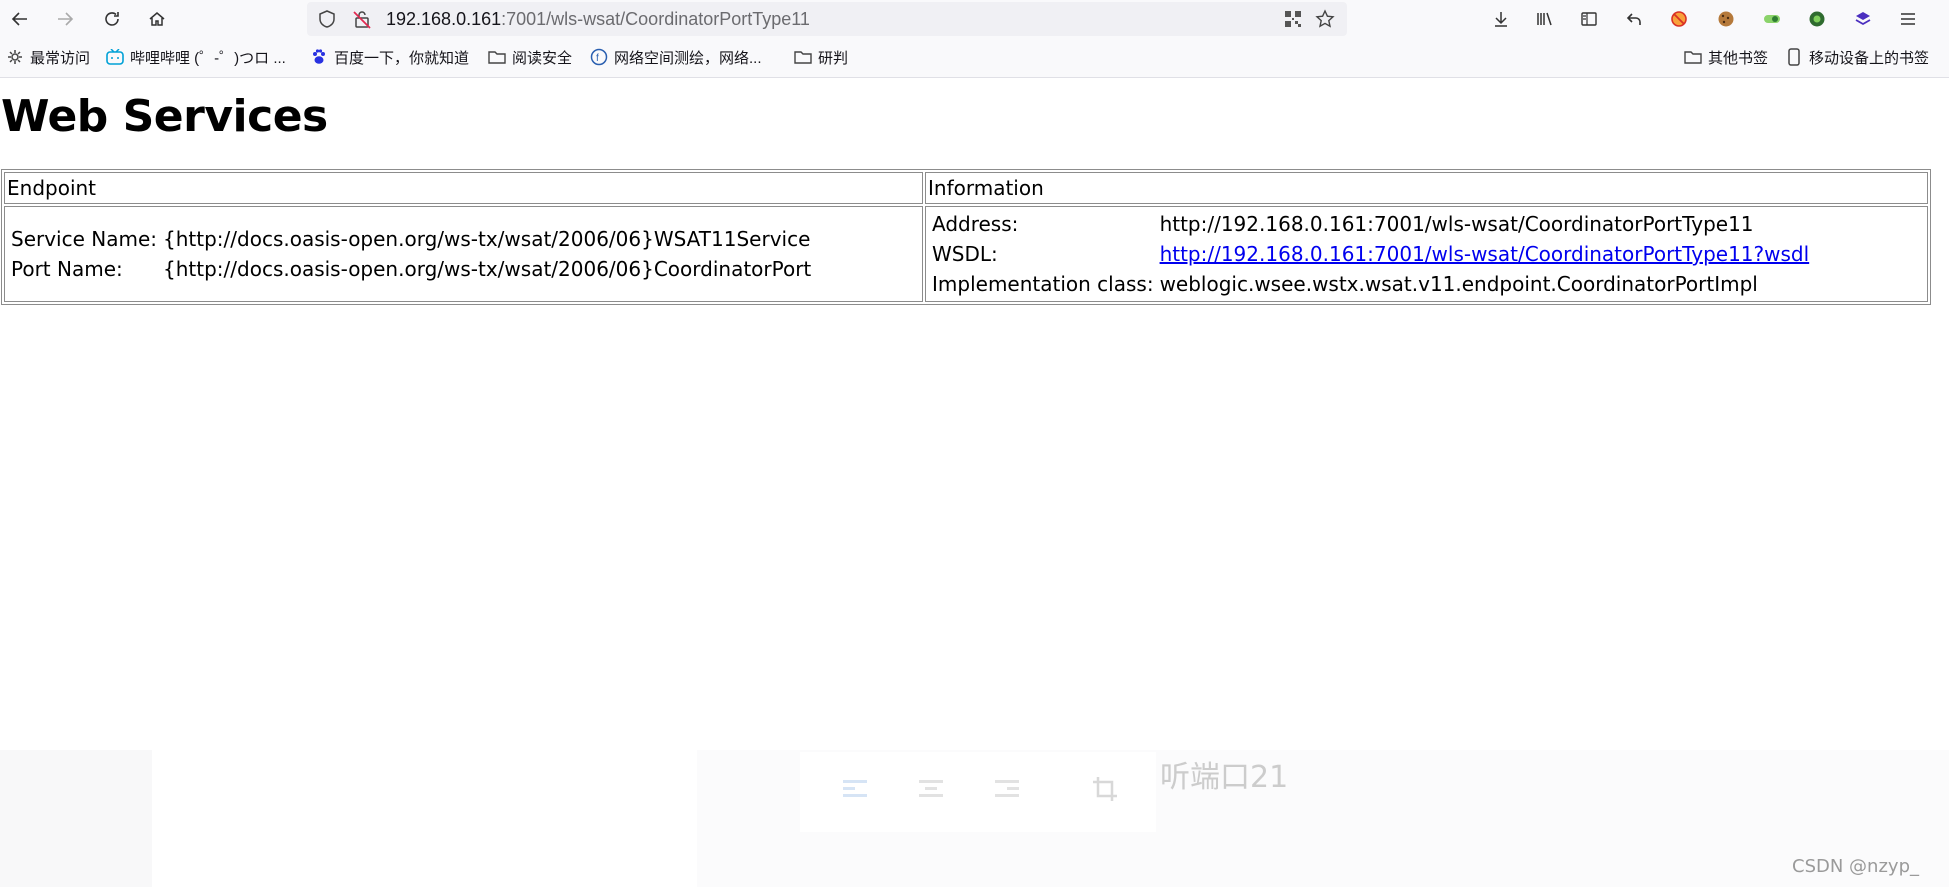  What do you see at coordinates (1855, 866) in the screenshot?
I see `csdn-watermark: CSDN @nzyp_` at bounding box center [1855, 866].